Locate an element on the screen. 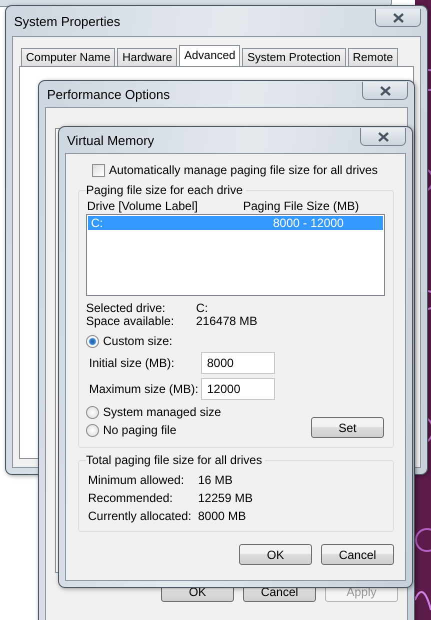 The height and width of the screenshot is (620, 431). group-title: Paging file size for each drive is located at coordinates (166, 190).